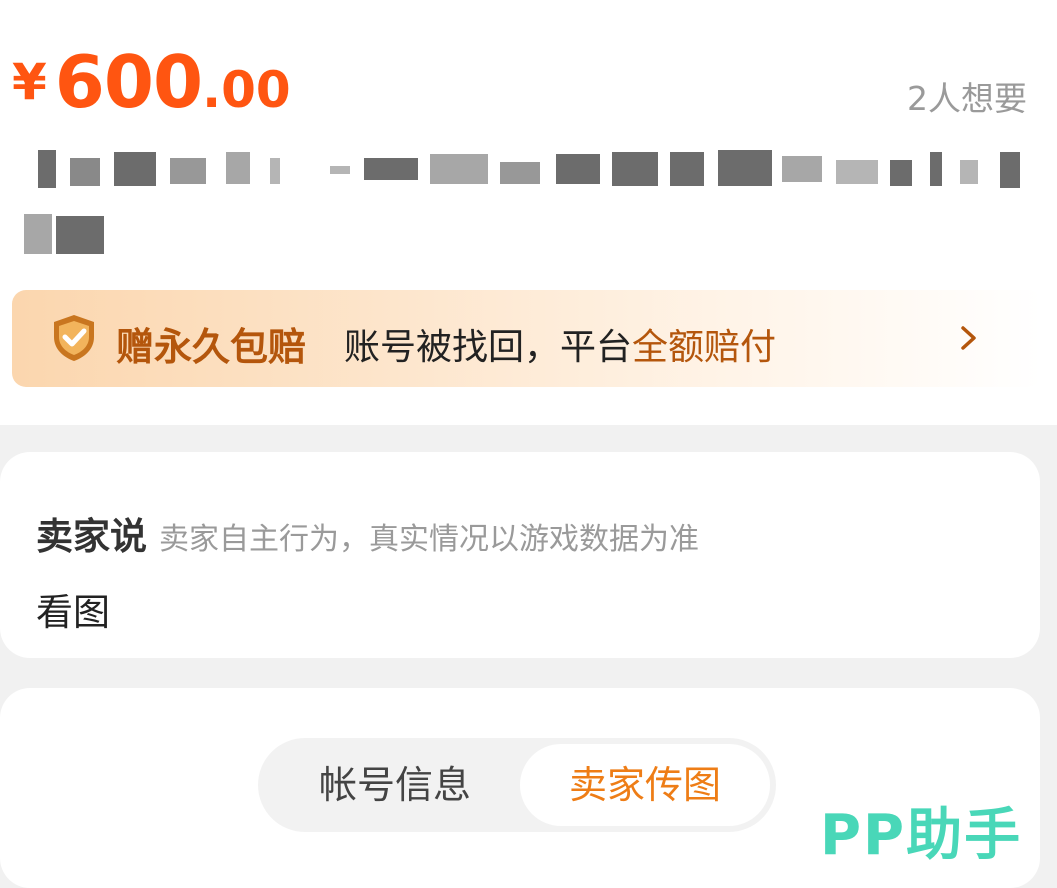 This screenshot has height=888, width=1057. I want to click on blurred-title, so click(527, 200).